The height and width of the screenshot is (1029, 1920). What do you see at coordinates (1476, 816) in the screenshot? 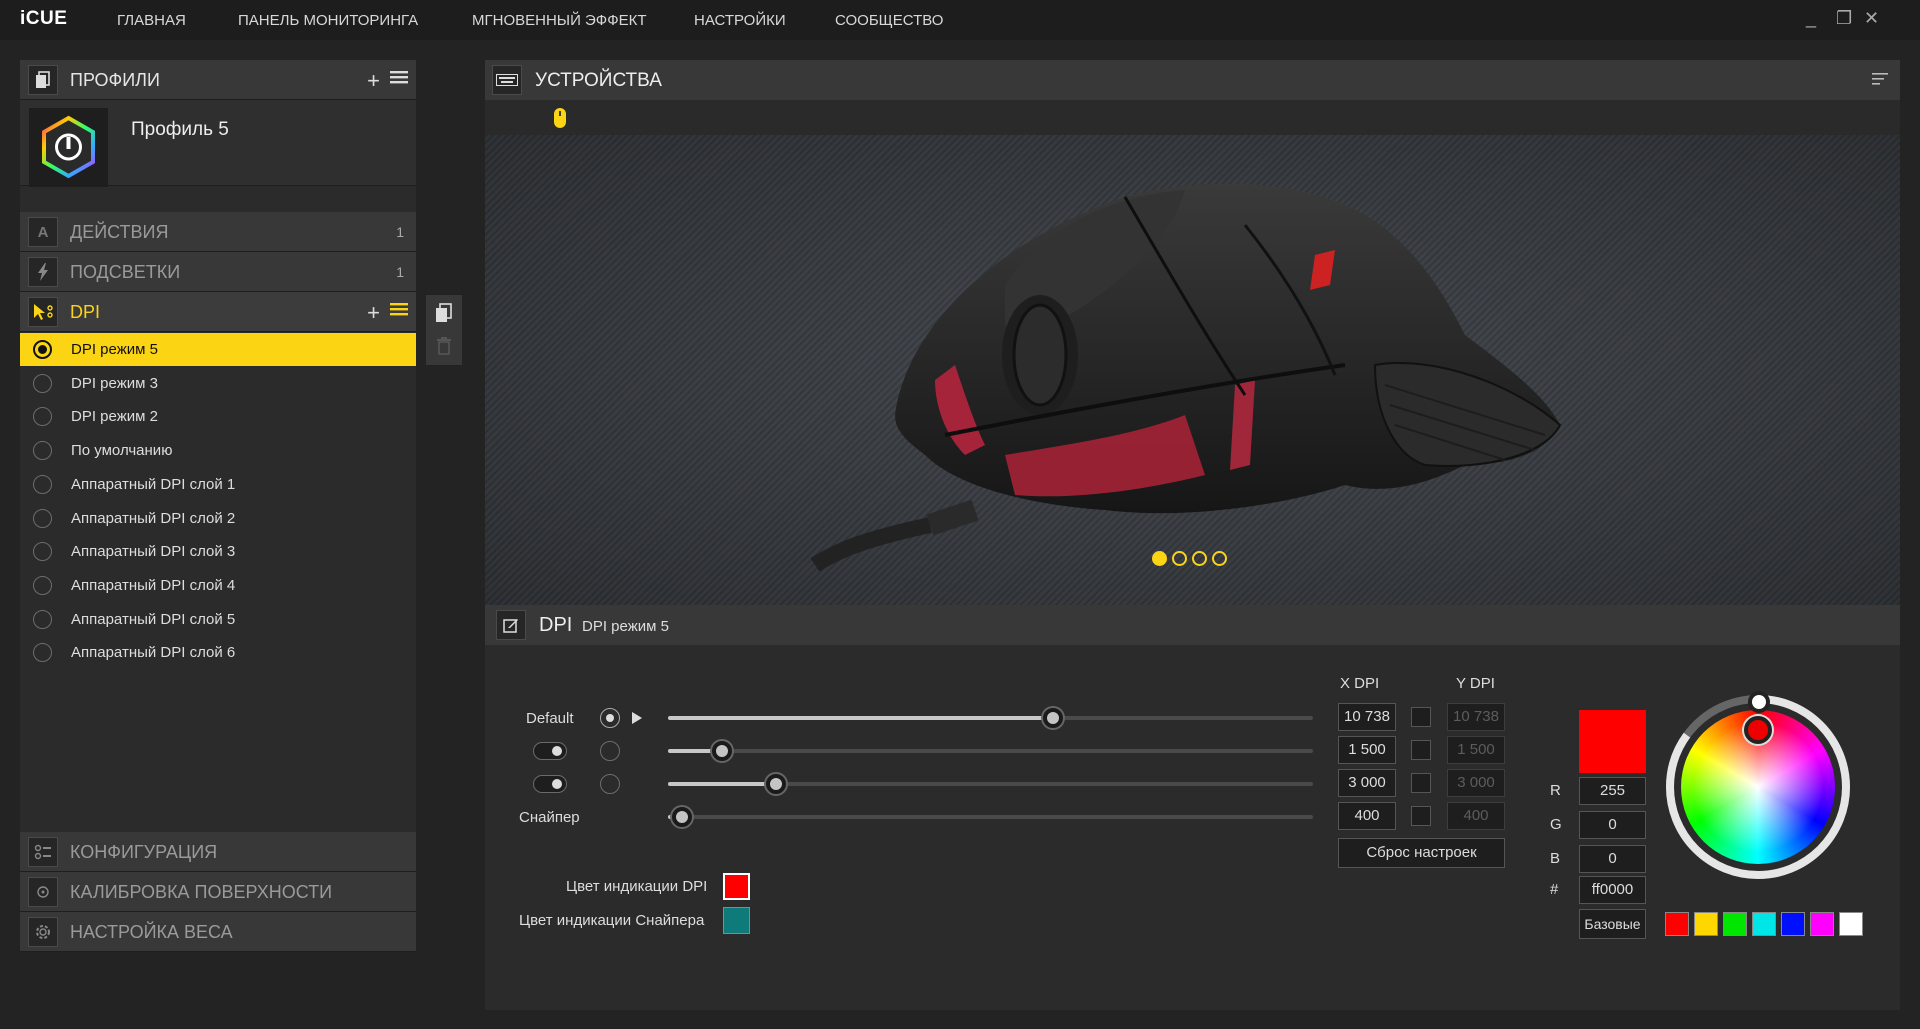
I see `sniper-y-input: 400` at bounding box center [1476, 816].